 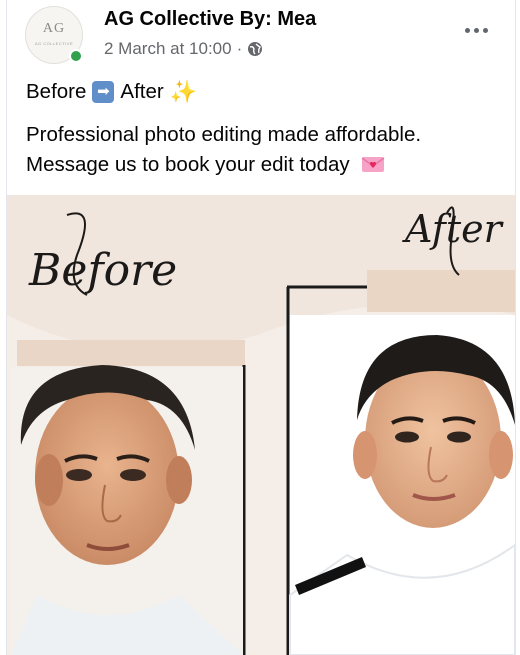 I want to click on love-letter-icon, so click(x=373, y=164).